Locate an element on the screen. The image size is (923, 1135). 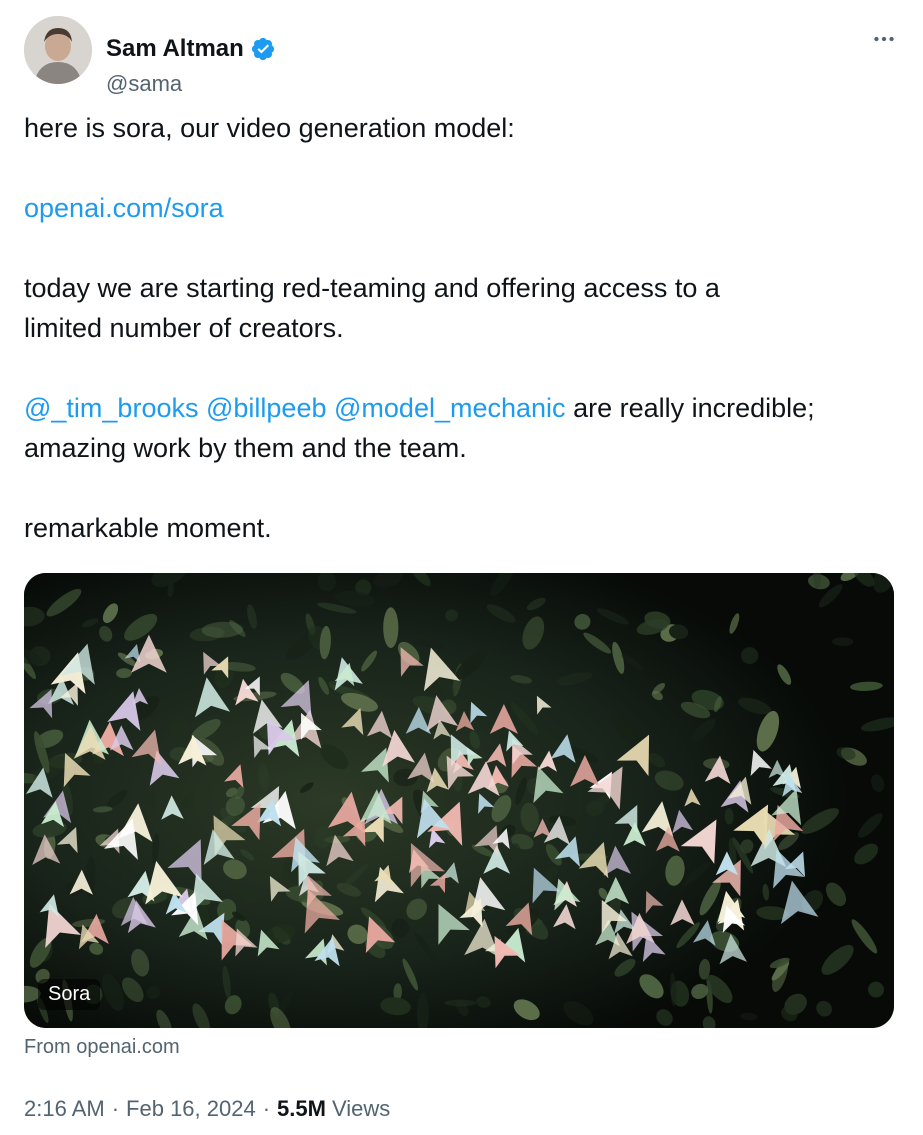
author-name: Sam Altman is located at coordinates (175, 49).